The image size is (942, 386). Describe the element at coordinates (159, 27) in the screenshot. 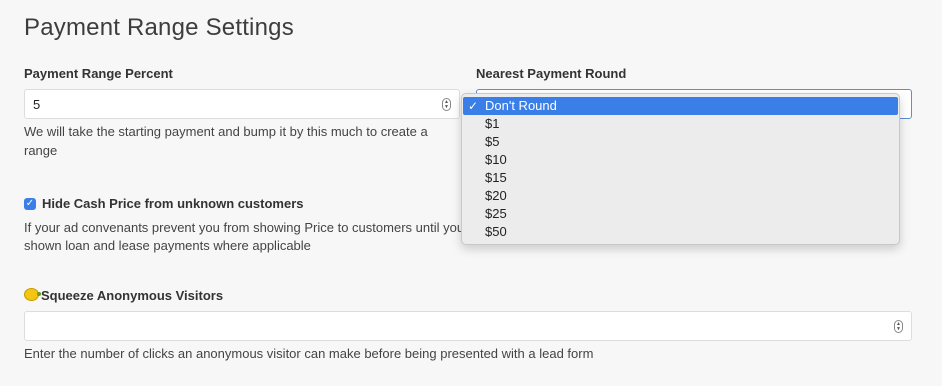

I see `page-title: Payment Range Settings` at that location.